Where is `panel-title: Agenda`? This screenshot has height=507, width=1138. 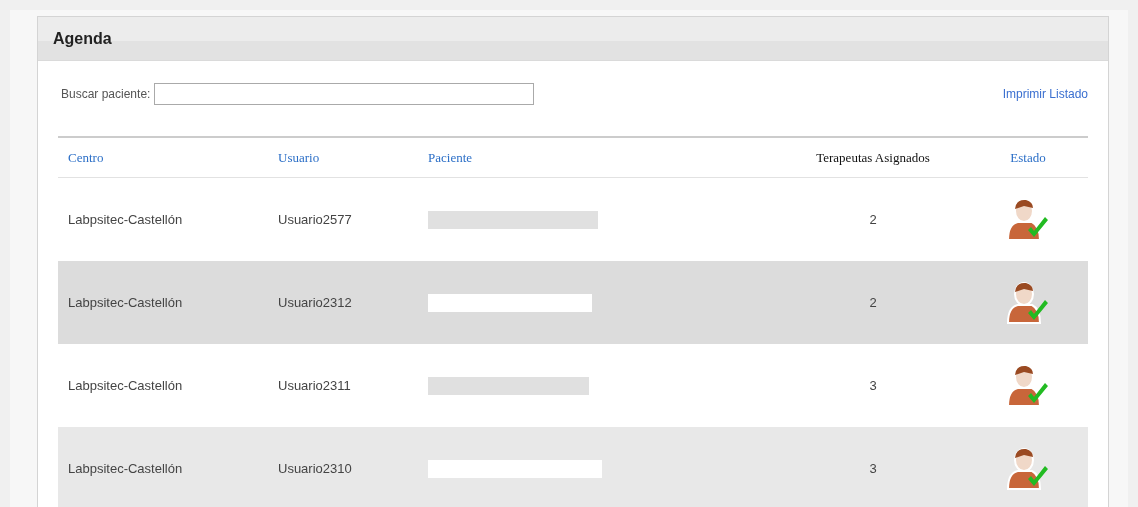 panel-title: Agenda is located at coordinates (82, 38).